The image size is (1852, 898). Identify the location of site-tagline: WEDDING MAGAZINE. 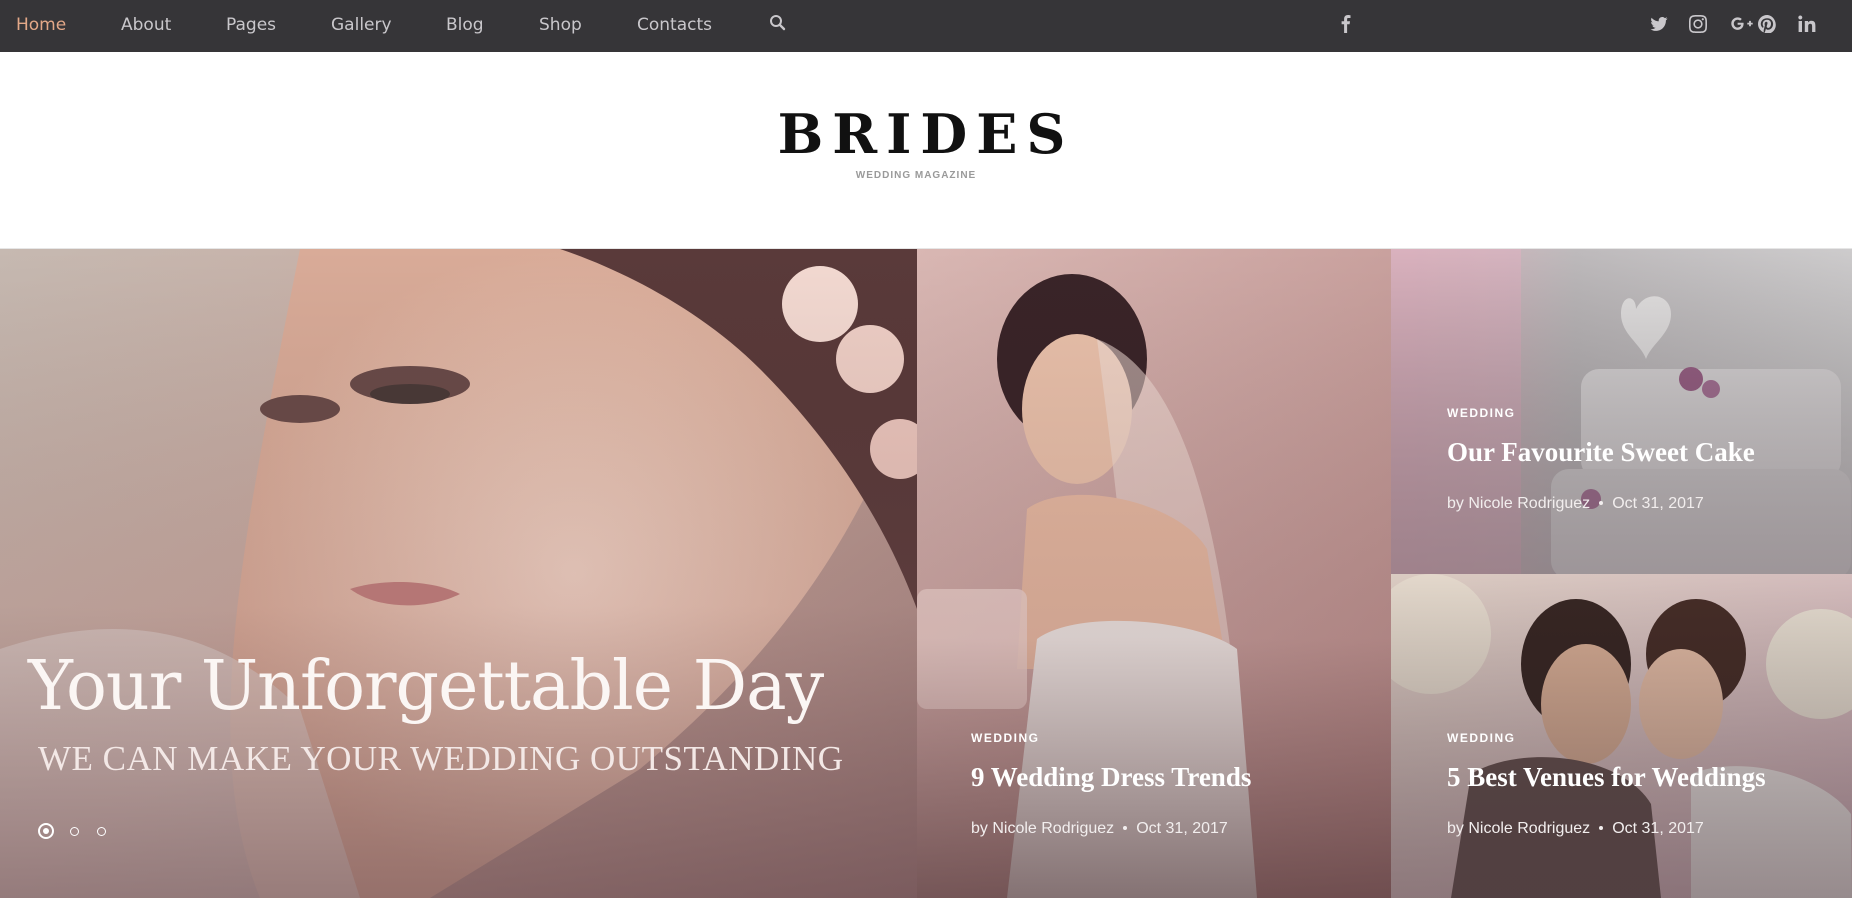
(916, 175).